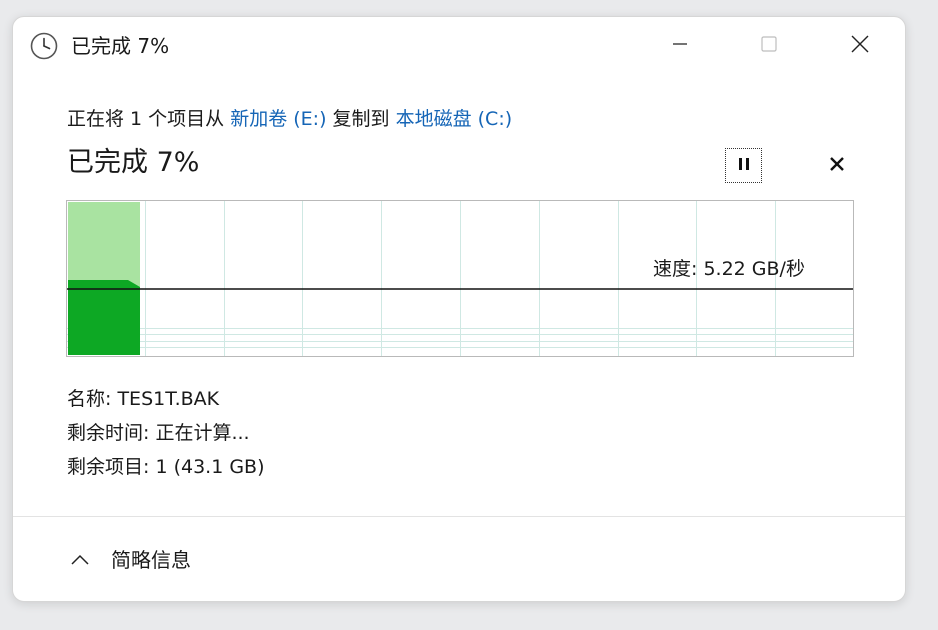 The image size is (938, 630). I want to click on maximize-button, so click(769, 46).